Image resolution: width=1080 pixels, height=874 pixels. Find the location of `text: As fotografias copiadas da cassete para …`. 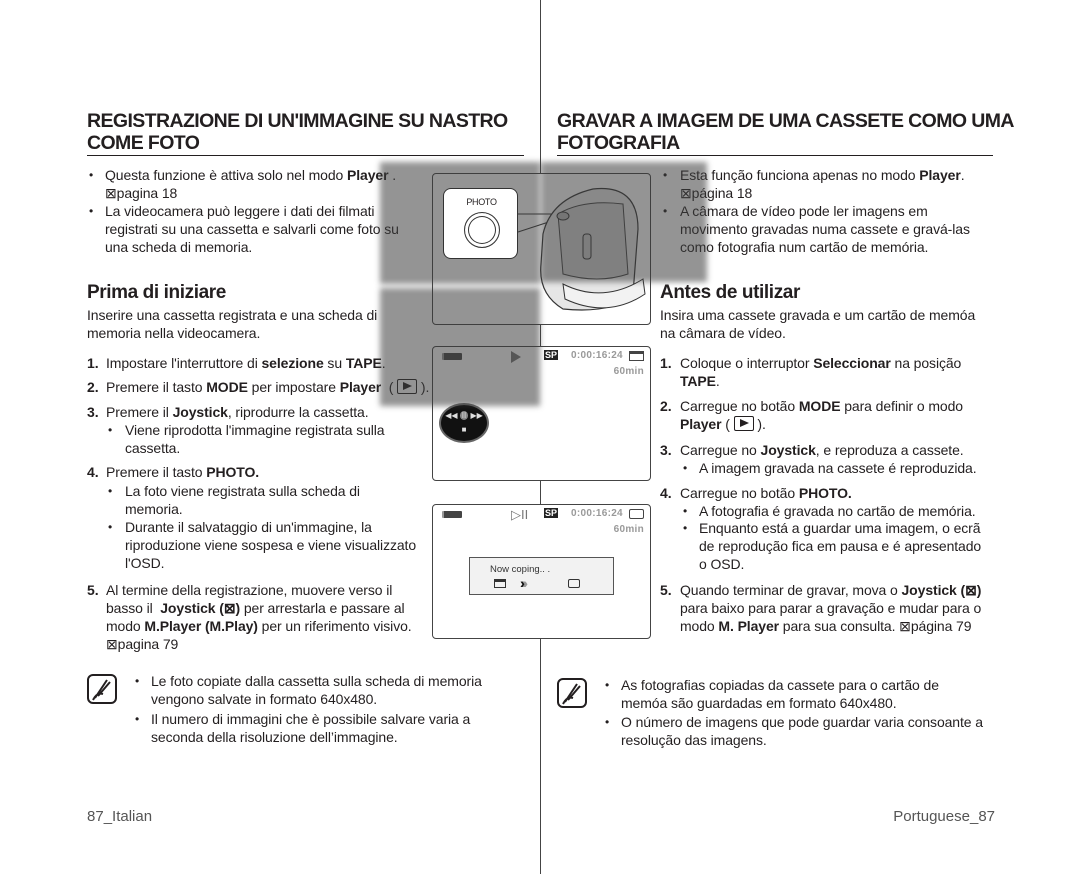

text: As fotografias copiadas da cassete para … is located at coordinates (780, 694).